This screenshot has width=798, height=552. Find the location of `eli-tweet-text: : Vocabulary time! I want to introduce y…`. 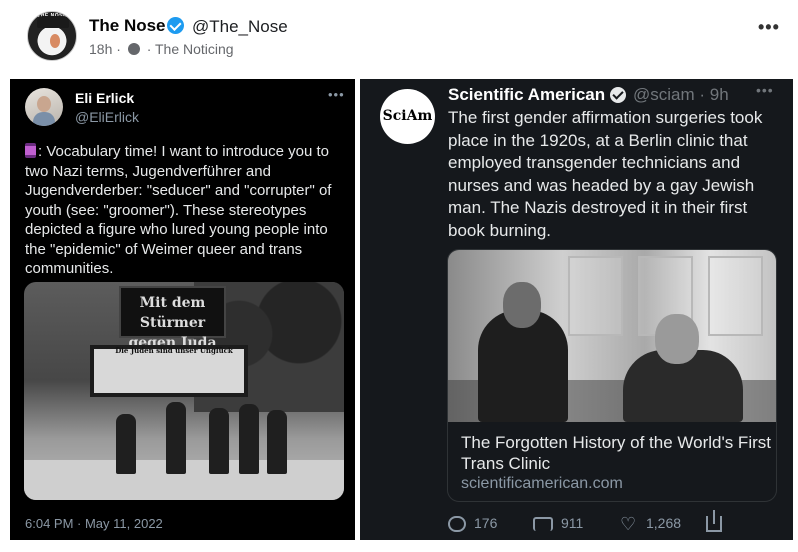

eli-tweet-text: : Vocabulary time! I want to introduce y… is located at coordinates (186, 210).